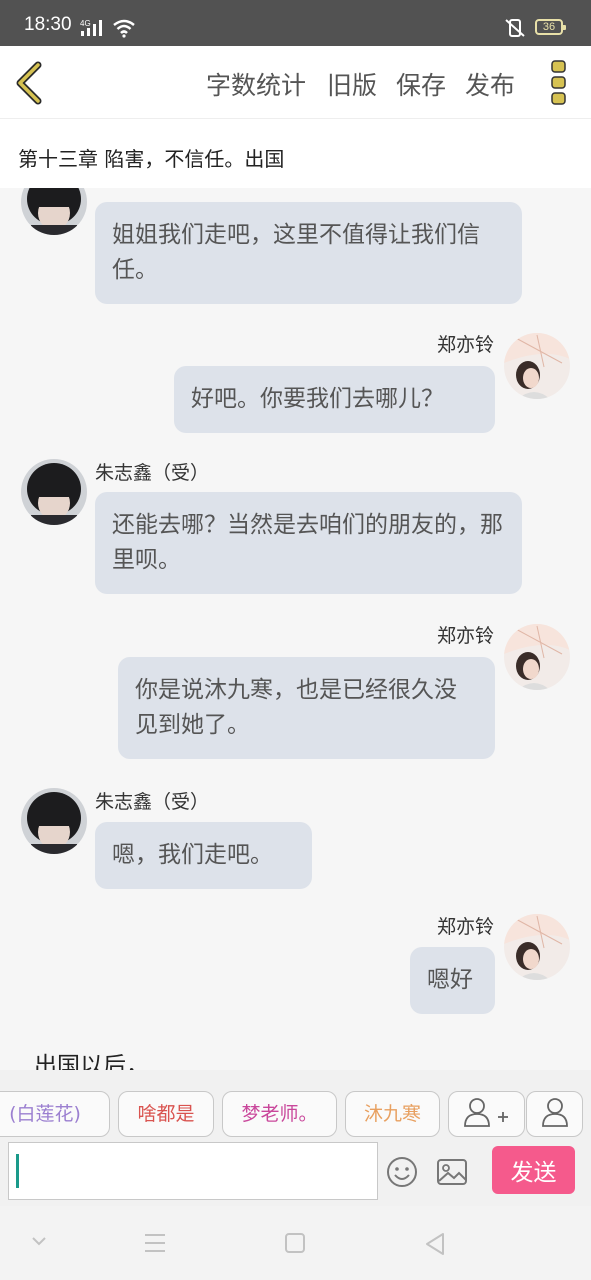 The image size is (591, 1280). Describe the element at coordinates (151, 157) in the screenshot. I see `chapter-title: 第十三章 陷害，不信任。出国` at that location.